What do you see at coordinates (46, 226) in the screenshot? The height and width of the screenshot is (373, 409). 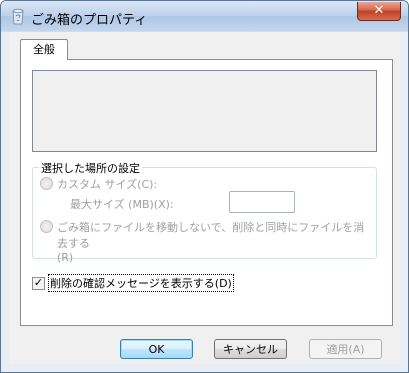 I see `no-recycle-radio` at bounding box center [46, 226].